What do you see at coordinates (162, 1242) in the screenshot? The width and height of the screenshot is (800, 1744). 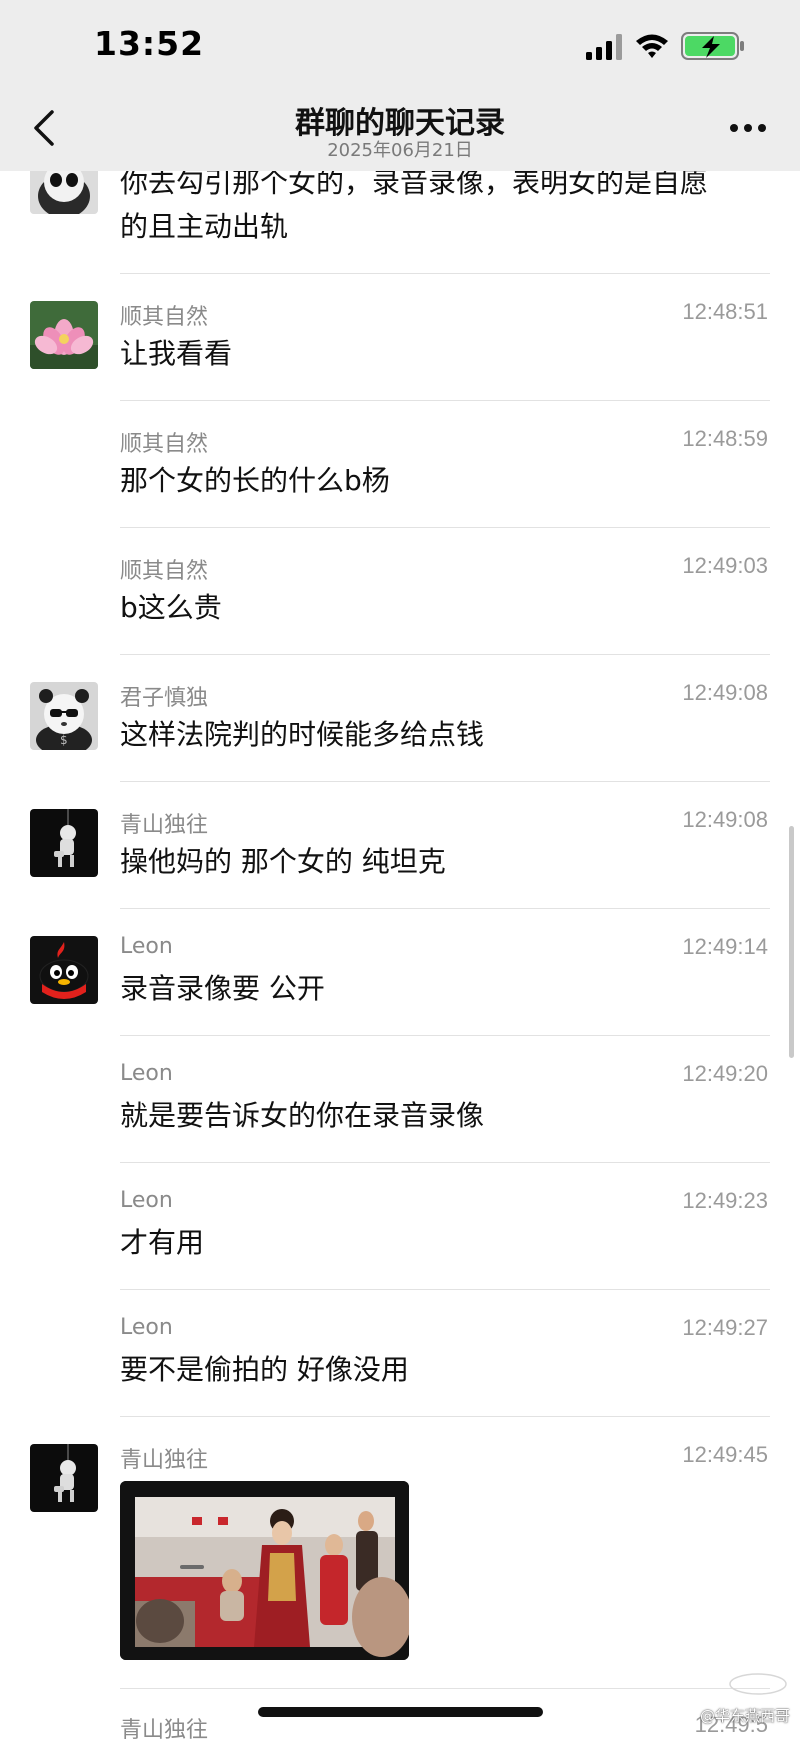 I see `message-text: 才有用` at bounding box center [162, 1242].